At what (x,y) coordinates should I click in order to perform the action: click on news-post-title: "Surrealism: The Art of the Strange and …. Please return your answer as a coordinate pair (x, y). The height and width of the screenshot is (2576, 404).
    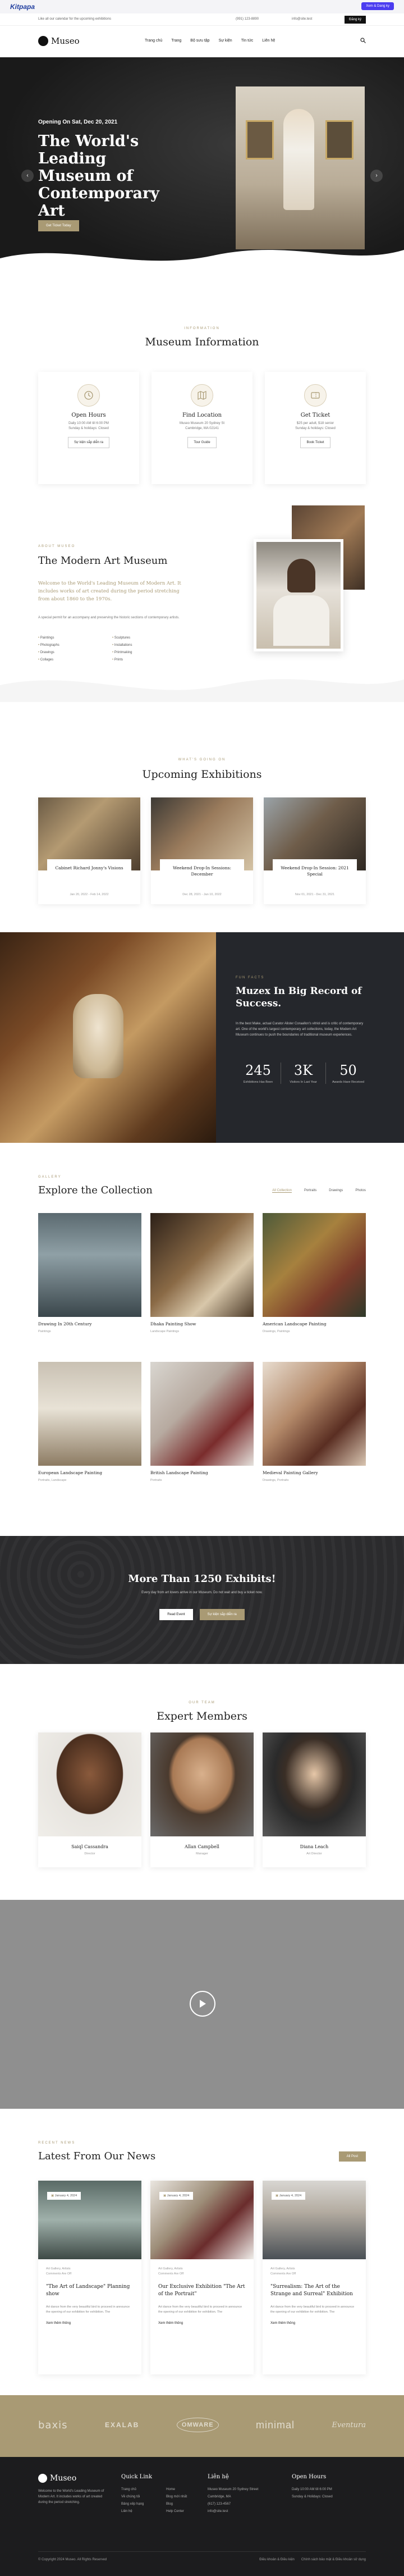
    Looking at the image, I should click on (314, 2290).